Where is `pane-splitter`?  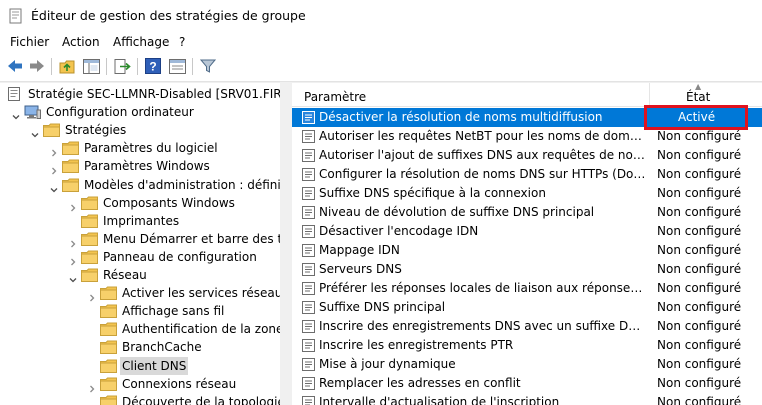 pane-splitter is located at coordinates (286, 244).